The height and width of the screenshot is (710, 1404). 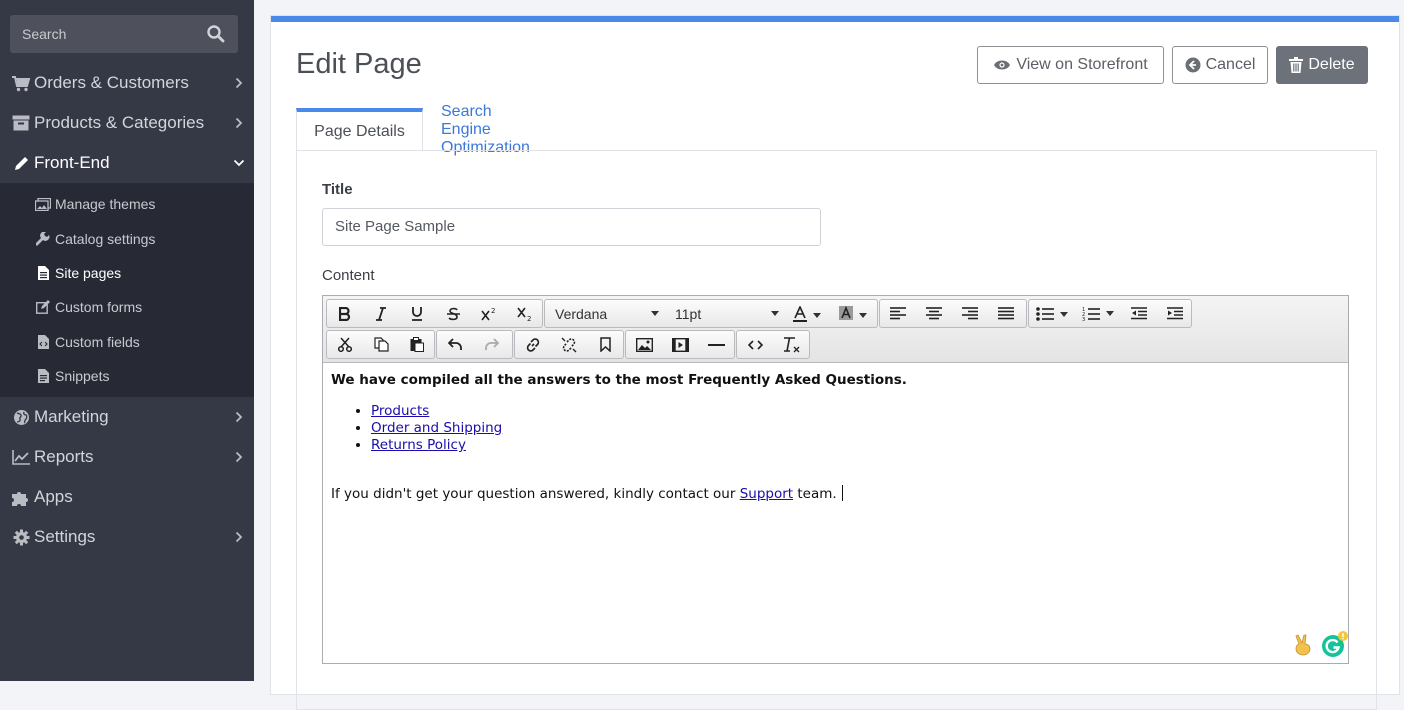 What do you see at coordinates (1335, 644) in the screenshot?
I see `grammarly-icon` at bounding box center [1335, 644].